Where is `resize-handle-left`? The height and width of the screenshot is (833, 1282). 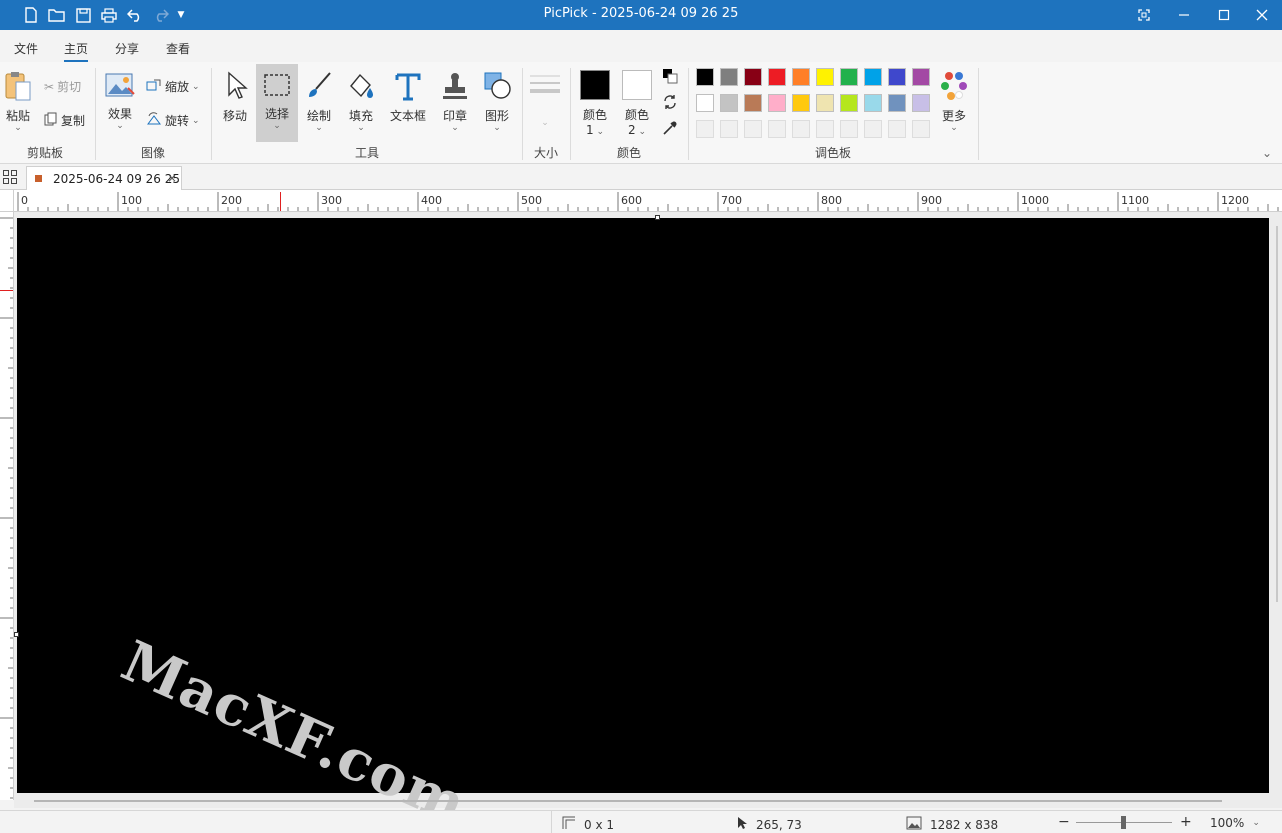
resize-handle-left is located at coordinates (16, 634).